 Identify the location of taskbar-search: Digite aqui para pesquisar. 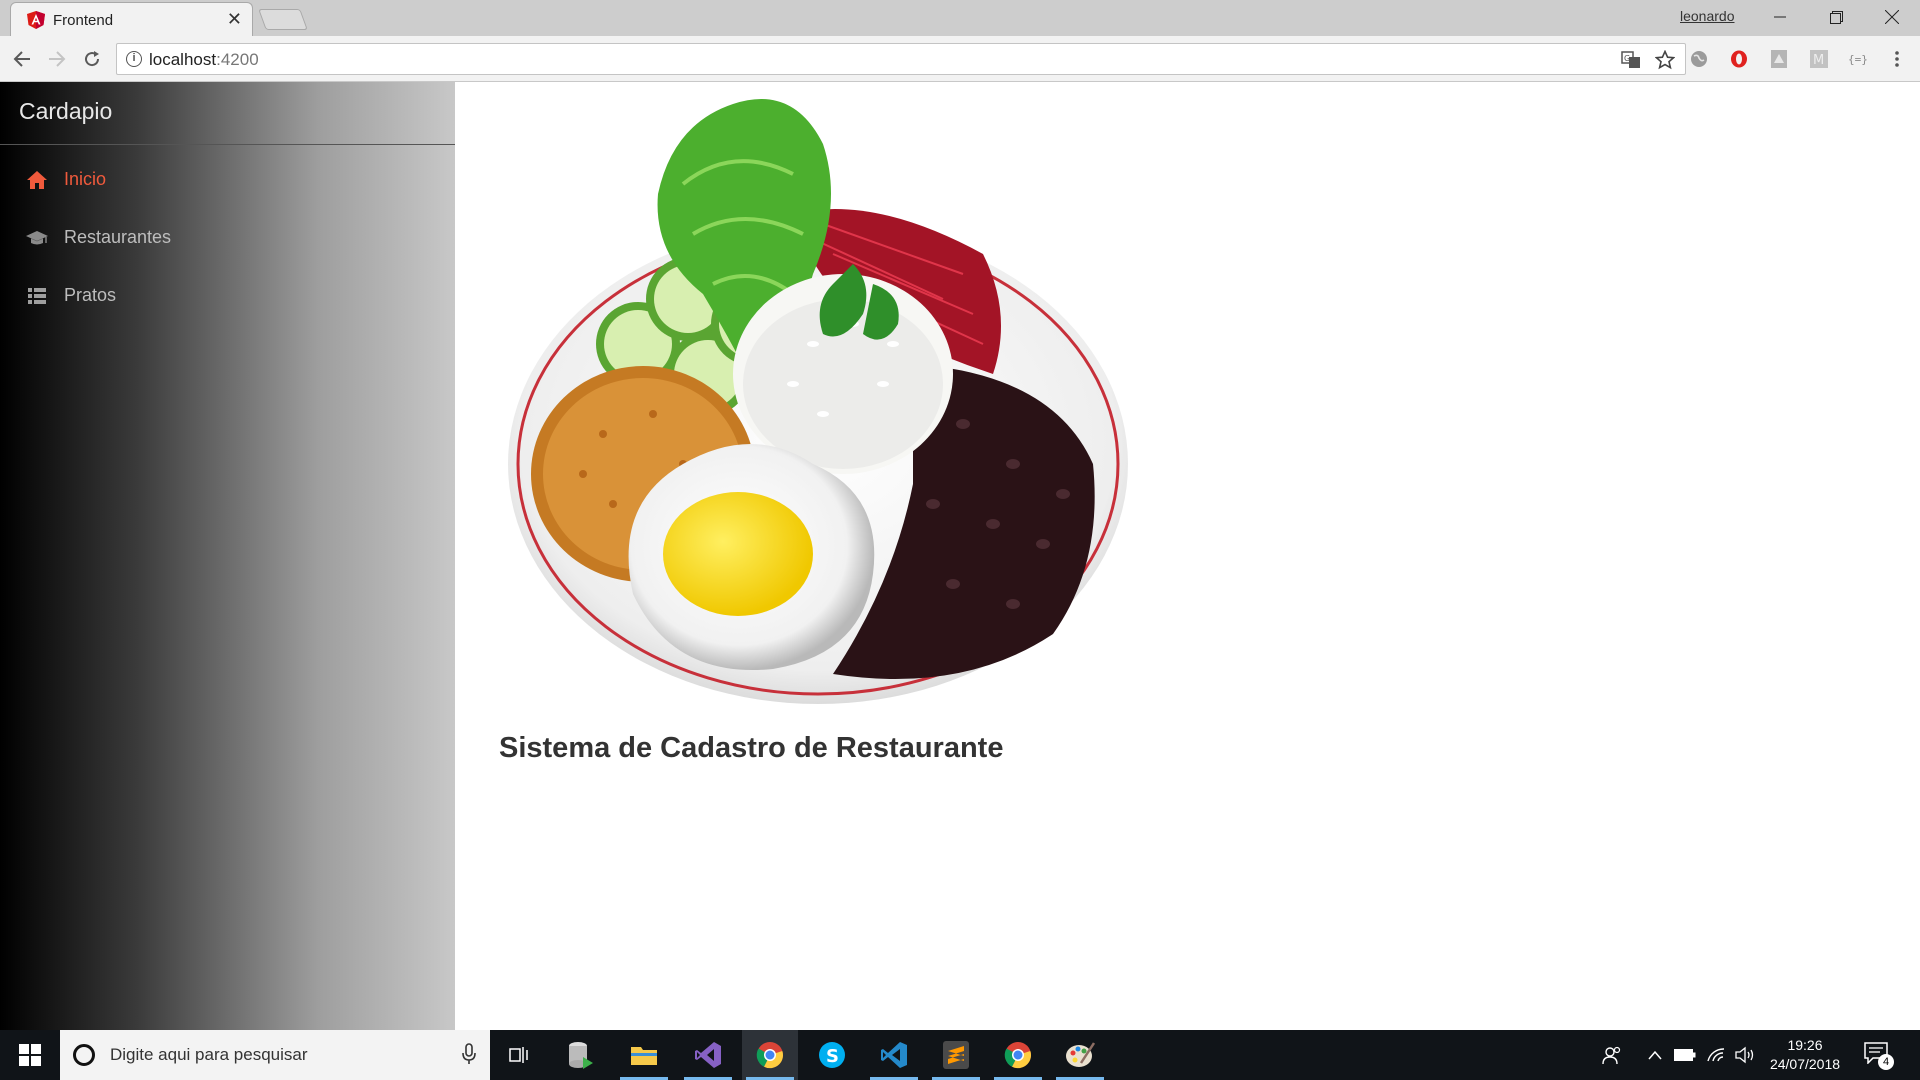
(275, 1055).